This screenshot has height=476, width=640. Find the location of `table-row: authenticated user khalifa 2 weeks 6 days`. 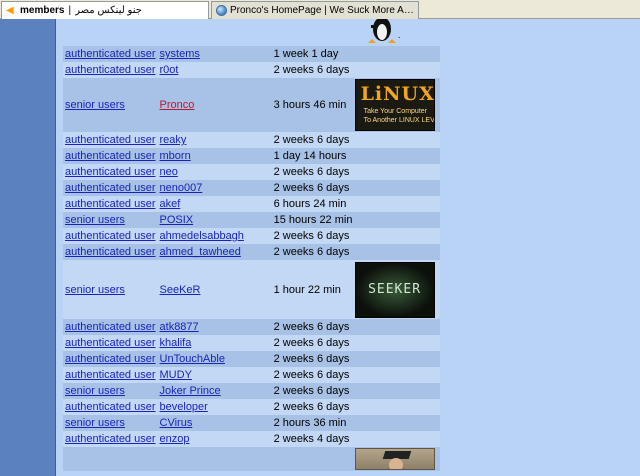

table-row: authenticated user khalifa 2 weeks 6 days is located at coordinates (251, 343).